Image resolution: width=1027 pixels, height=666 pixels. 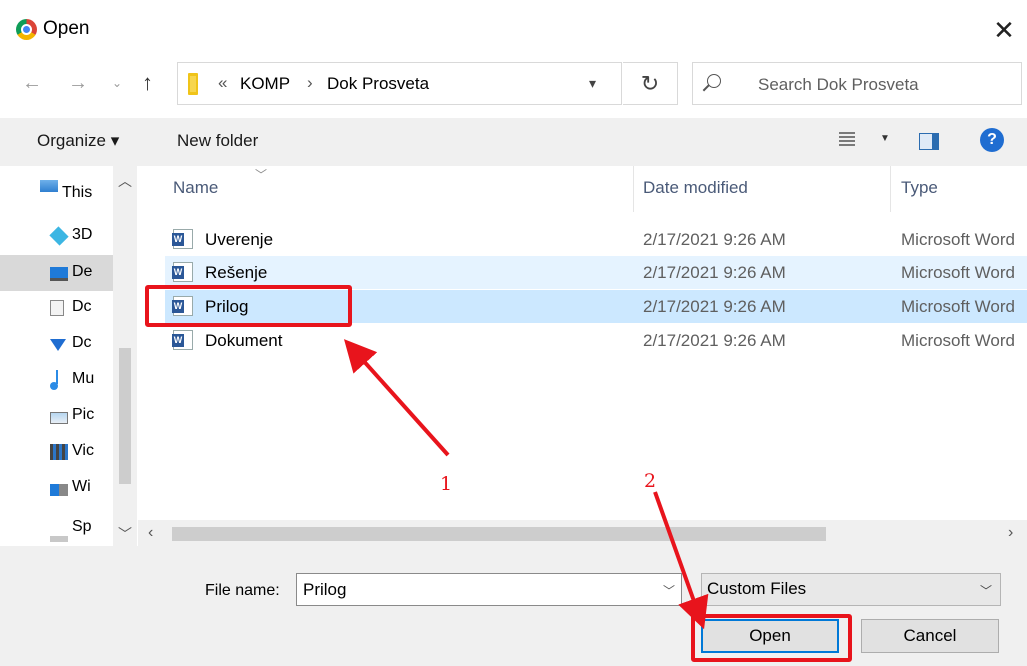 I want to click on file-name: Dokument, so click(x=244, y=340).